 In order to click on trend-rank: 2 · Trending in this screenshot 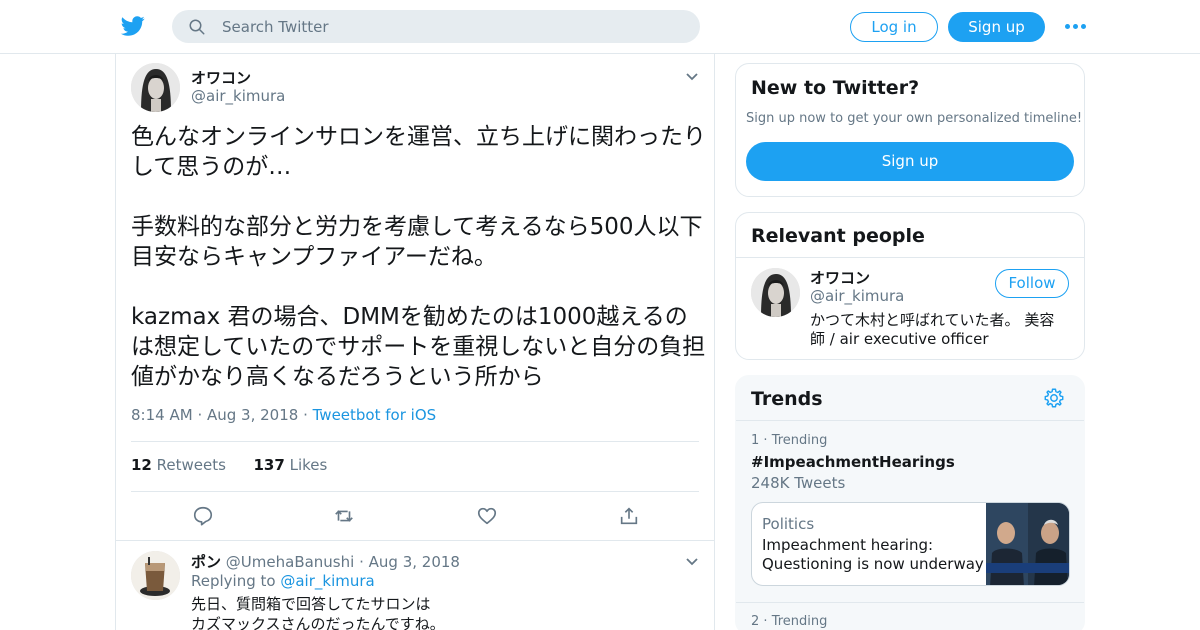, I will do `click(789, 621)`.